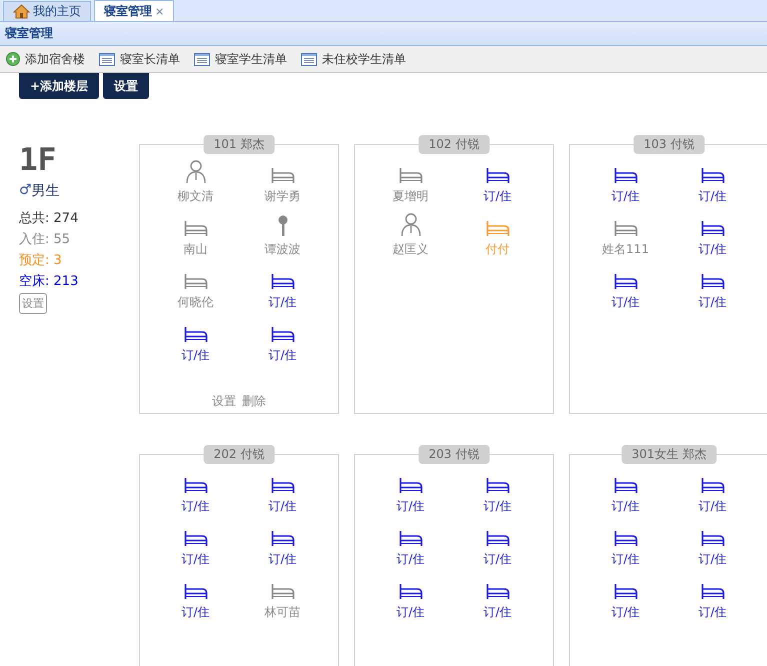 The image size is (767, 666). What do you see at coordinates (47, 11) in the screenshot?
I see `tab: 我的主页` at bounding box center [47, 11].